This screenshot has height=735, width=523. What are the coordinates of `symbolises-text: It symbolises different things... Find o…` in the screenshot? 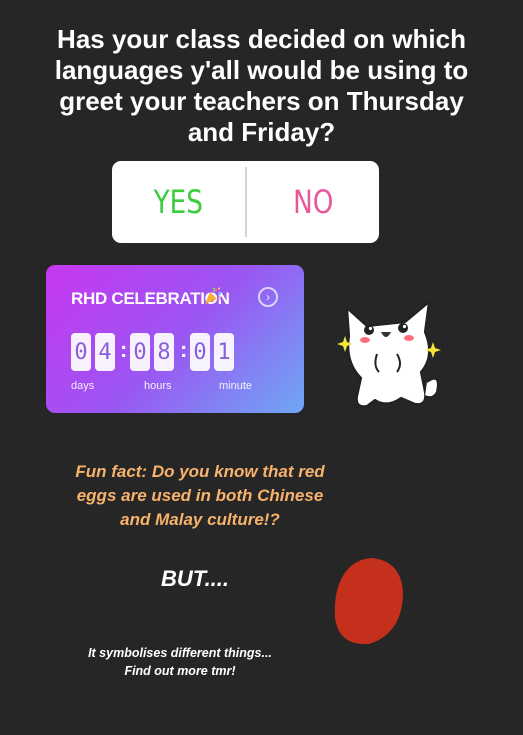 It's located at (180, 662).